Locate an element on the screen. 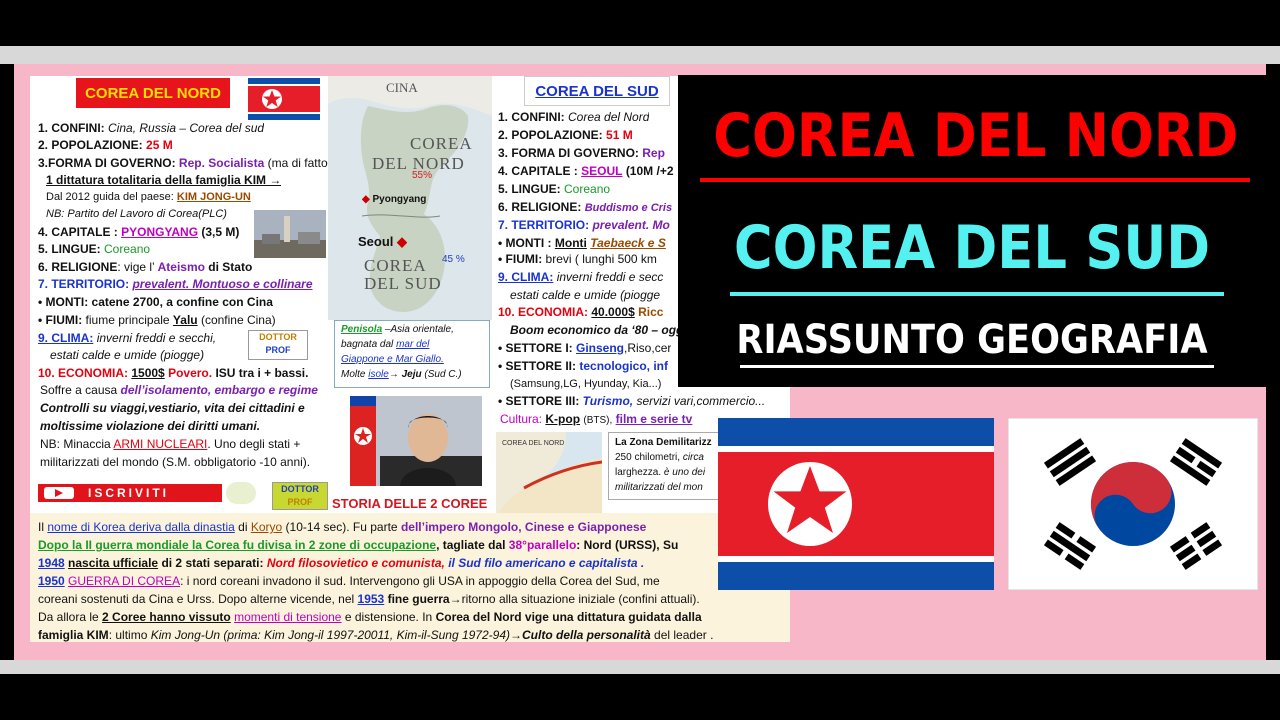 This screenshot has width=1280, height=720. south-settore-2: • SETTORE II: tecnologico, inf is located at coordinates (583, 366).